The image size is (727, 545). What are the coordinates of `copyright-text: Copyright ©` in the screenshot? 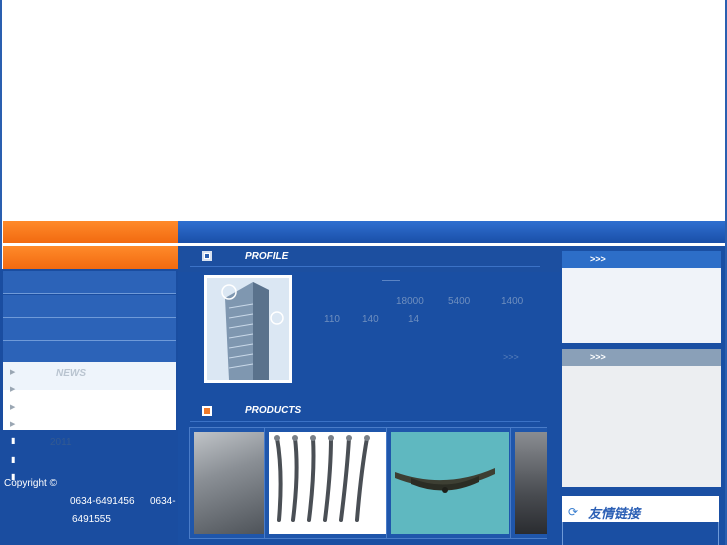 It's located at (30, 483).